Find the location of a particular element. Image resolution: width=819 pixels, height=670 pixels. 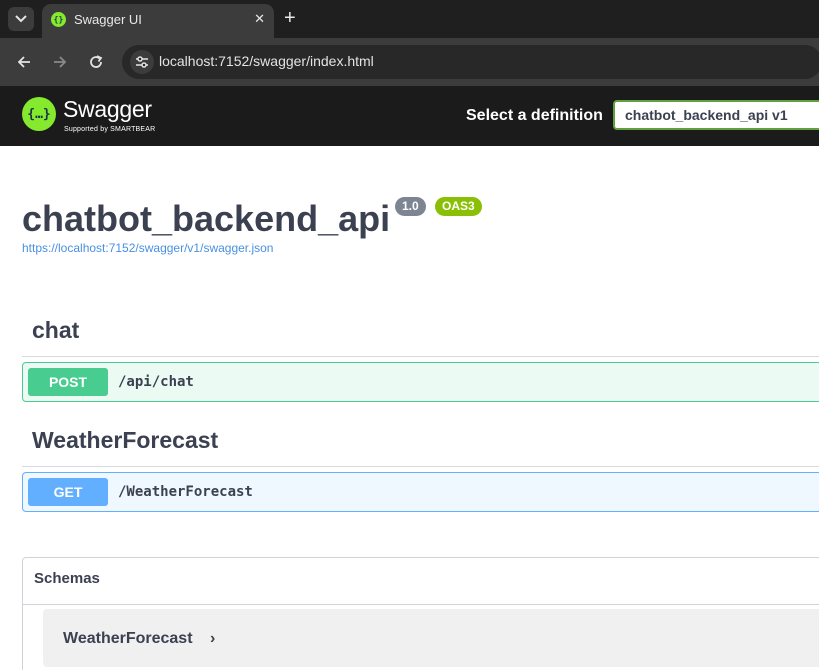

tag-weatherforecast: WeatherForecast is located at coordinates (125, 440).